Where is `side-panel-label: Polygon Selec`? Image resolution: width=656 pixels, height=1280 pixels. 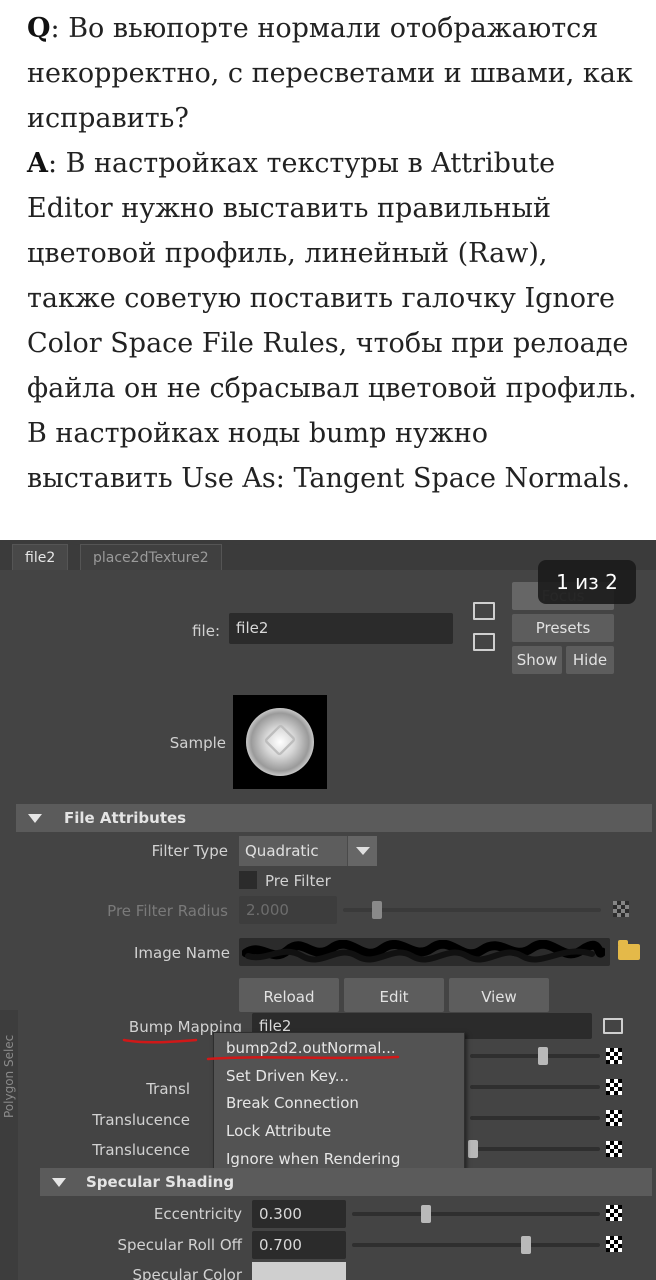
side-panel-label: Polygon Selec is located at coordinates (9, 1076).